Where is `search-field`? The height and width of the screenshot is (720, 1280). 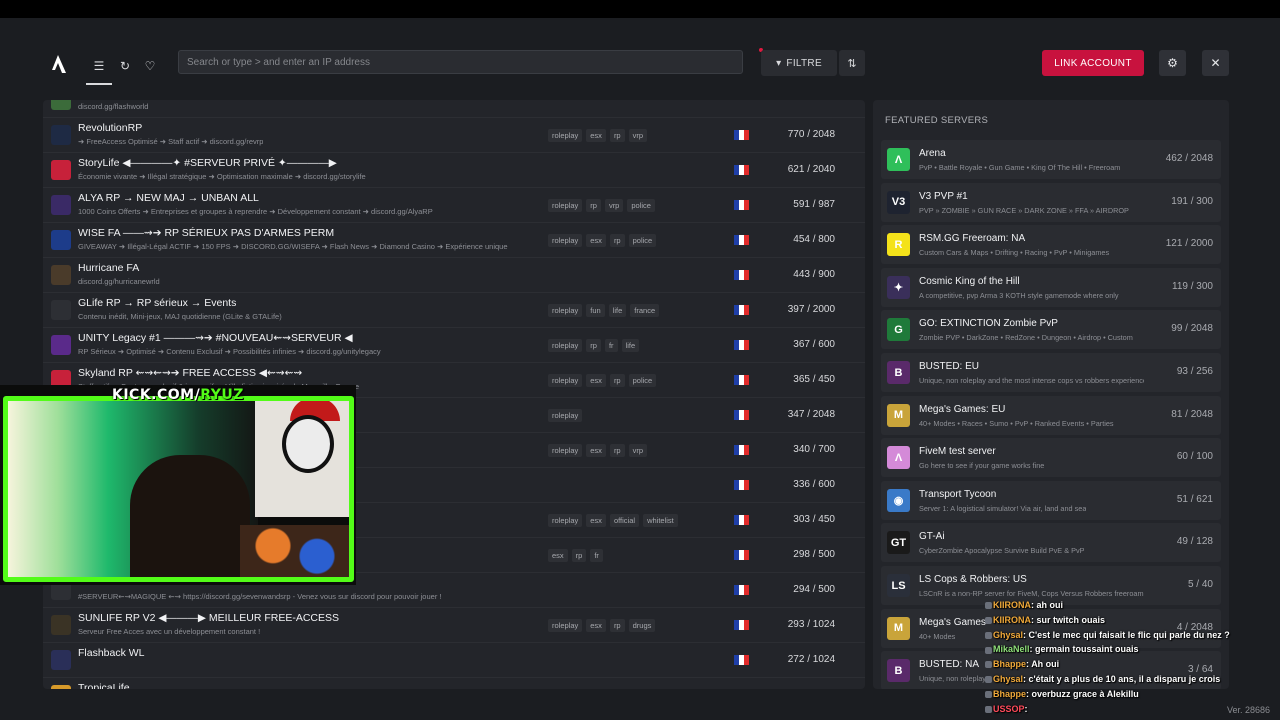 search-field is located at coordinates (460, 62).